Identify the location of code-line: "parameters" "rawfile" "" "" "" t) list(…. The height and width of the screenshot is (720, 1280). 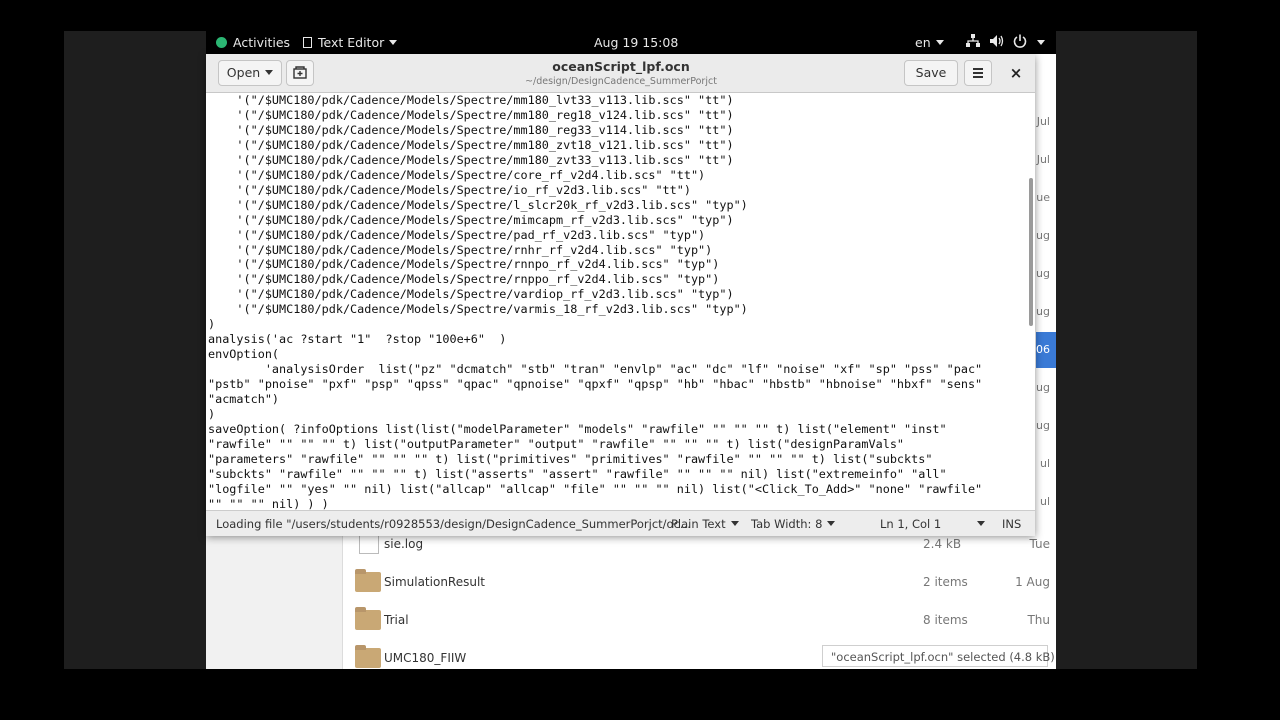
(570, 459).